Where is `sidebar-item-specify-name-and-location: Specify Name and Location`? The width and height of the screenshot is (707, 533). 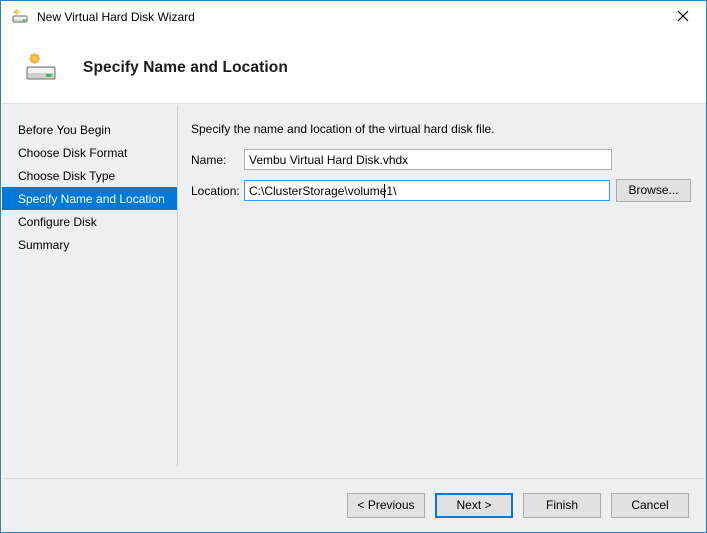 sidebar-item-specify-name-and-location: Specify Name and Location is located at coordinates (89, 198).